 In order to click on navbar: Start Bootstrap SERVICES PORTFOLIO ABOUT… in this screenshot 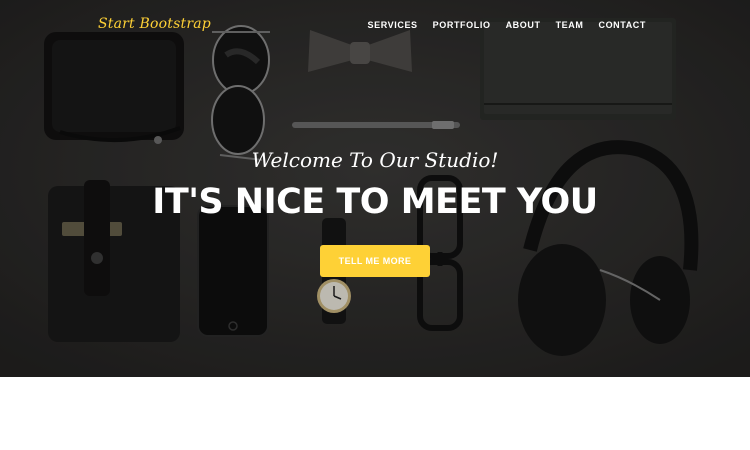, I will do `click(375, 26)`.